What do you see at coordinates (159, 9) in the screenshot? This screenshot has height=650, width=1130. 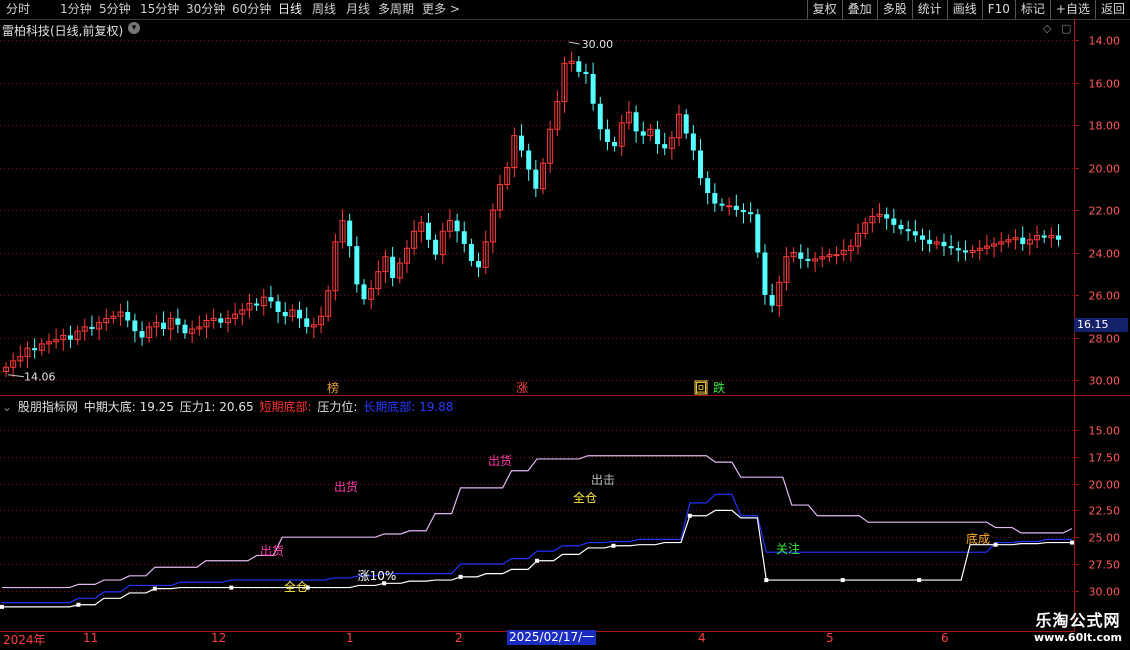 I see `period-tab-15min: 15分钟` at bounding box center [159, 9].